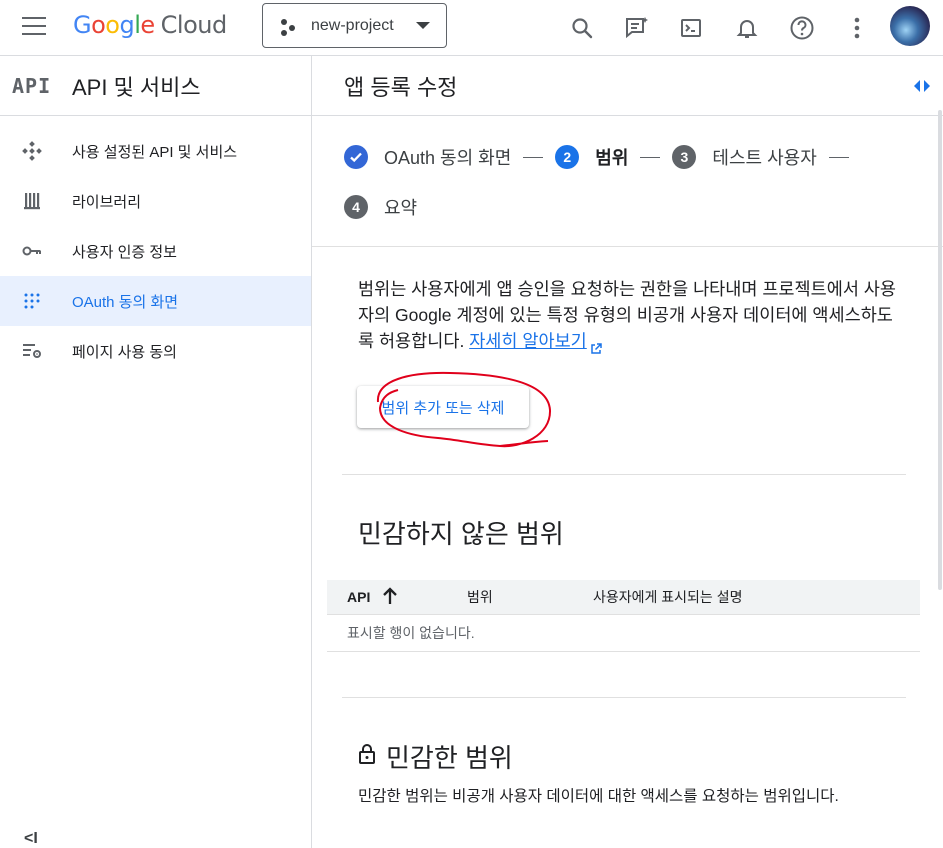 The image size is (943, 848). Describe the element at coordinates (528, 341) in the screenshot. I see `learn-more-link: 자세히 알아보기` at that location.